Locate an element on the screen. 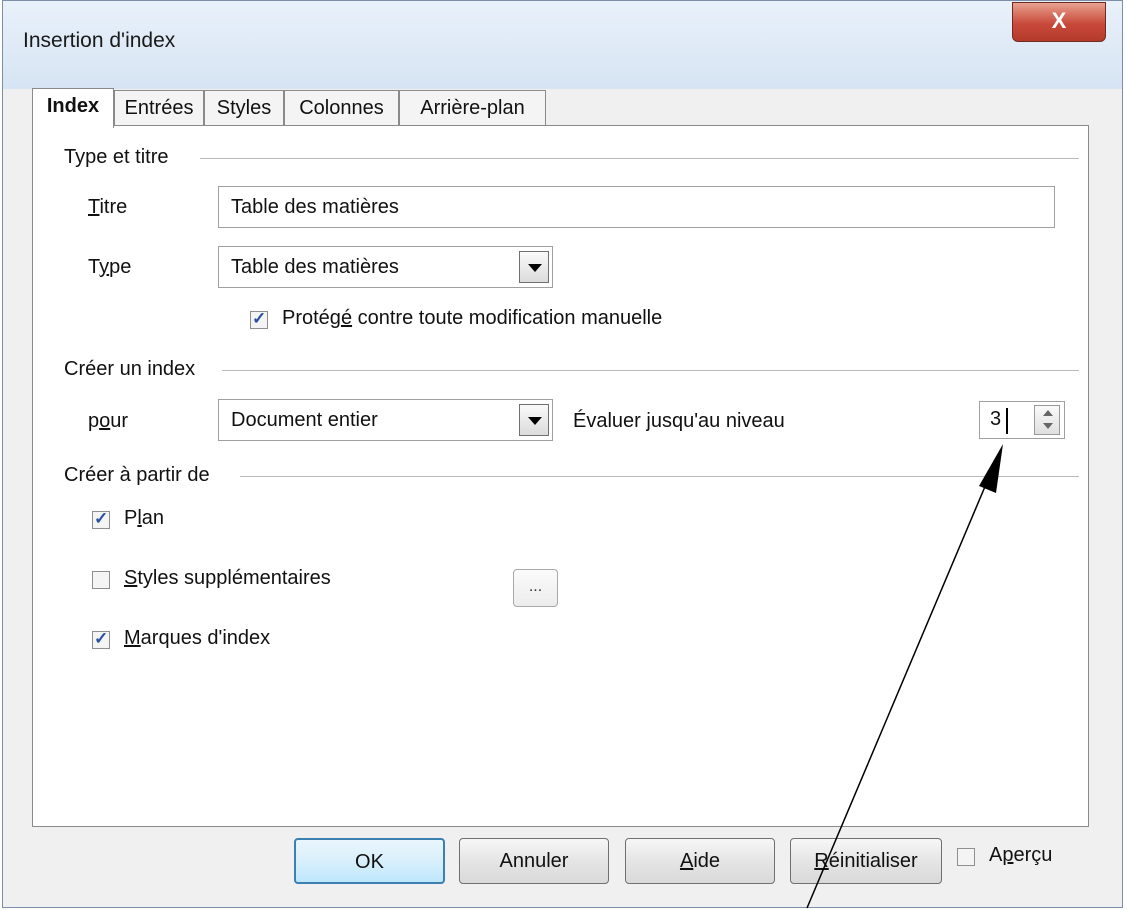 The width and height of the screenshot is (1127, 910). annotation-arrow is located at coordinates (904, 676).